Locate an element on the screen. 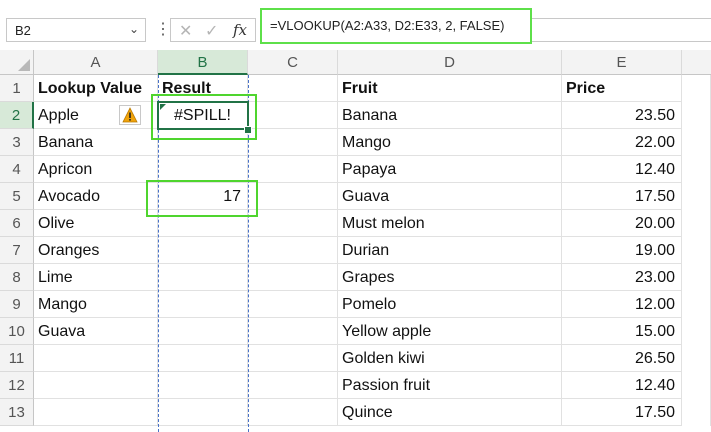  cell-e2: 23.50 is located at coordinates (622, 115).